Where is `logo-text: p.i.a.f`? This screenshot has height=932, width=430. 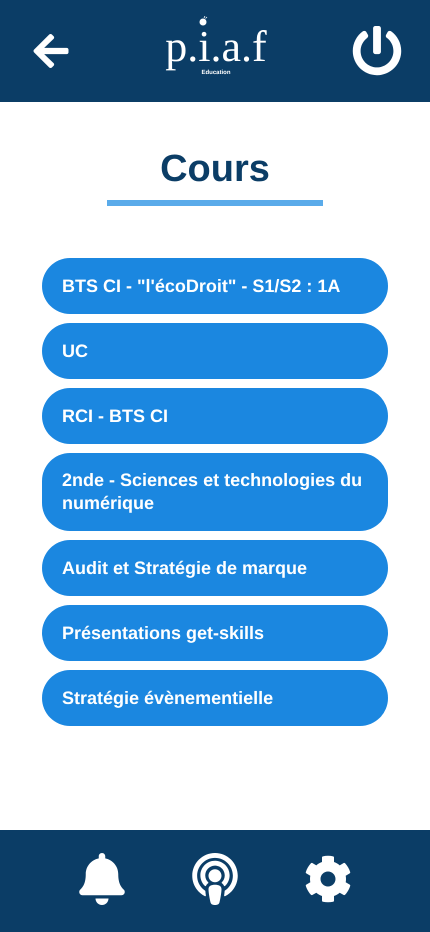
logo-text: p.i.a.f is located at coordinates (216, 47).